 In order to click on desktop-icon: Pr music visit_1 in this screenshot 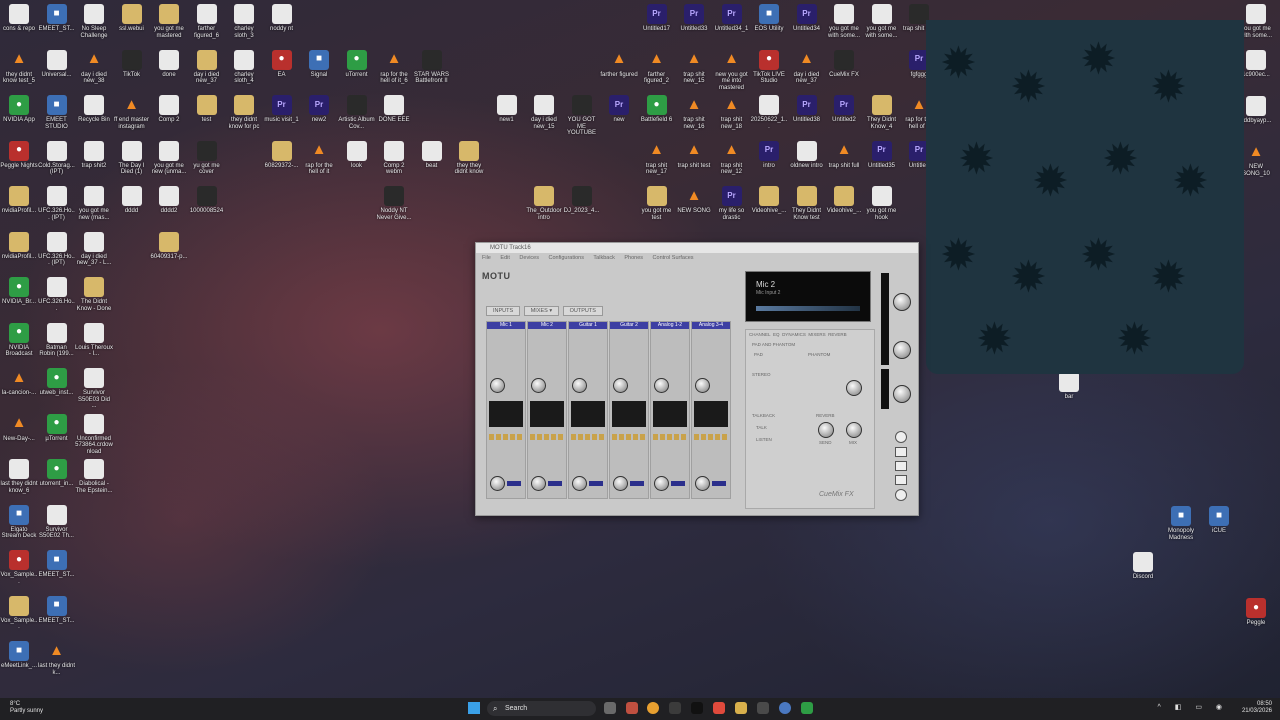, I will do `click(282, 109)`.